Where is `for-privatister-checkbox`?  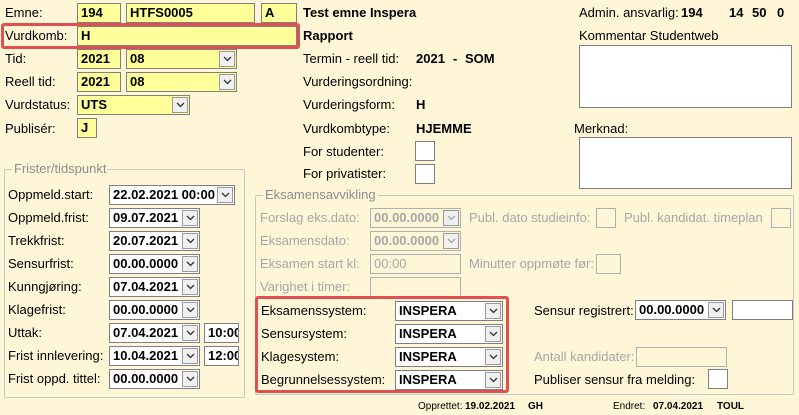
for-privatister-checkbox is located at coordinates (425, 174).